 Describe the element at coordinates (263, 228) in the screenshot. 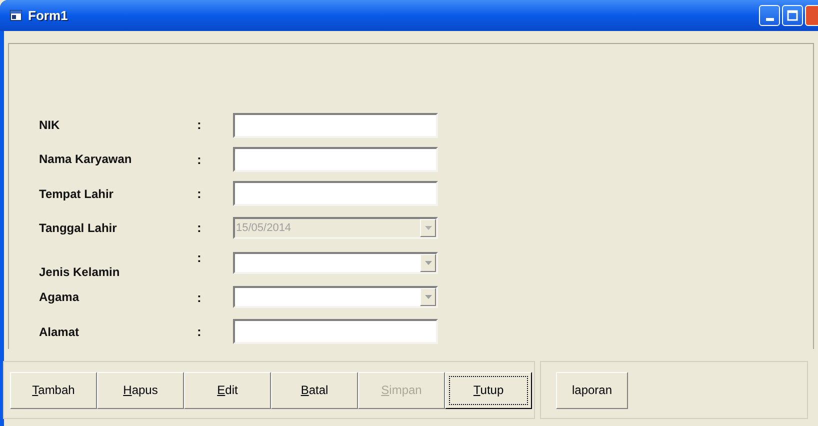

I see `field-value: 15/05/2014` at that location.